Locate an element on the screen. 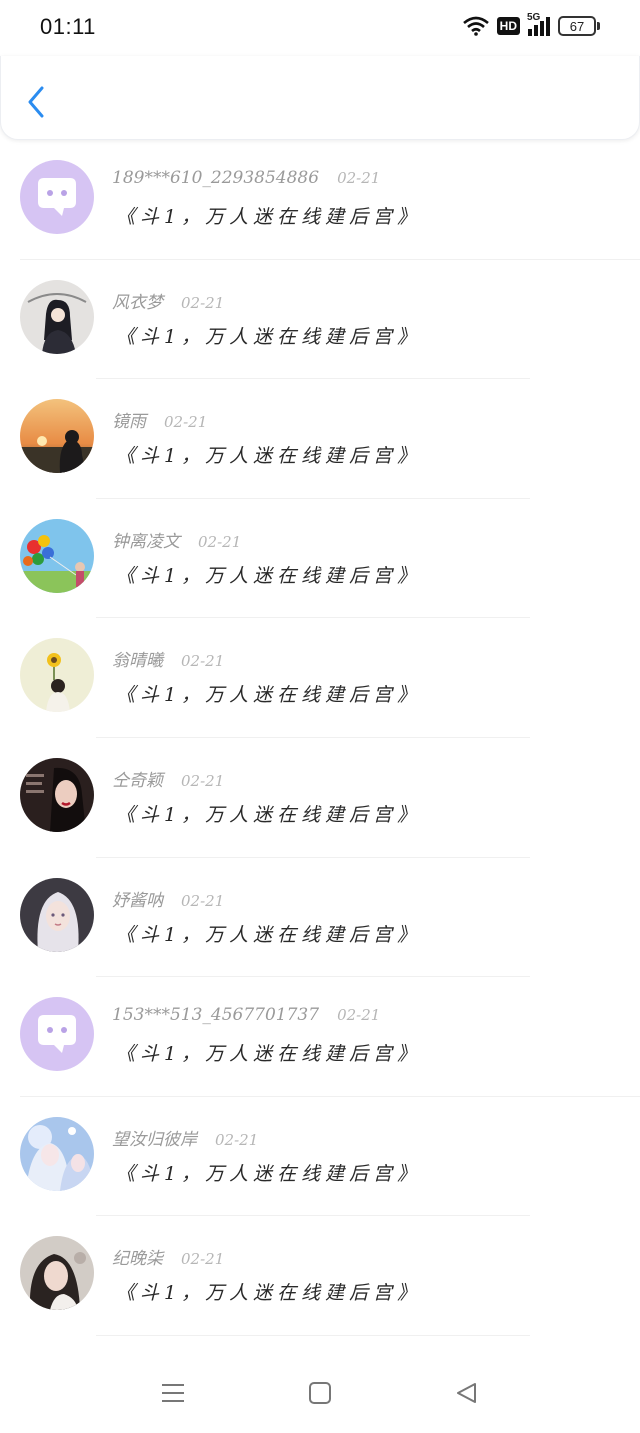 The height and width of the screenshot is (1433, 640). sender-name: 风衣梦 is located at coordinates (137, 302).